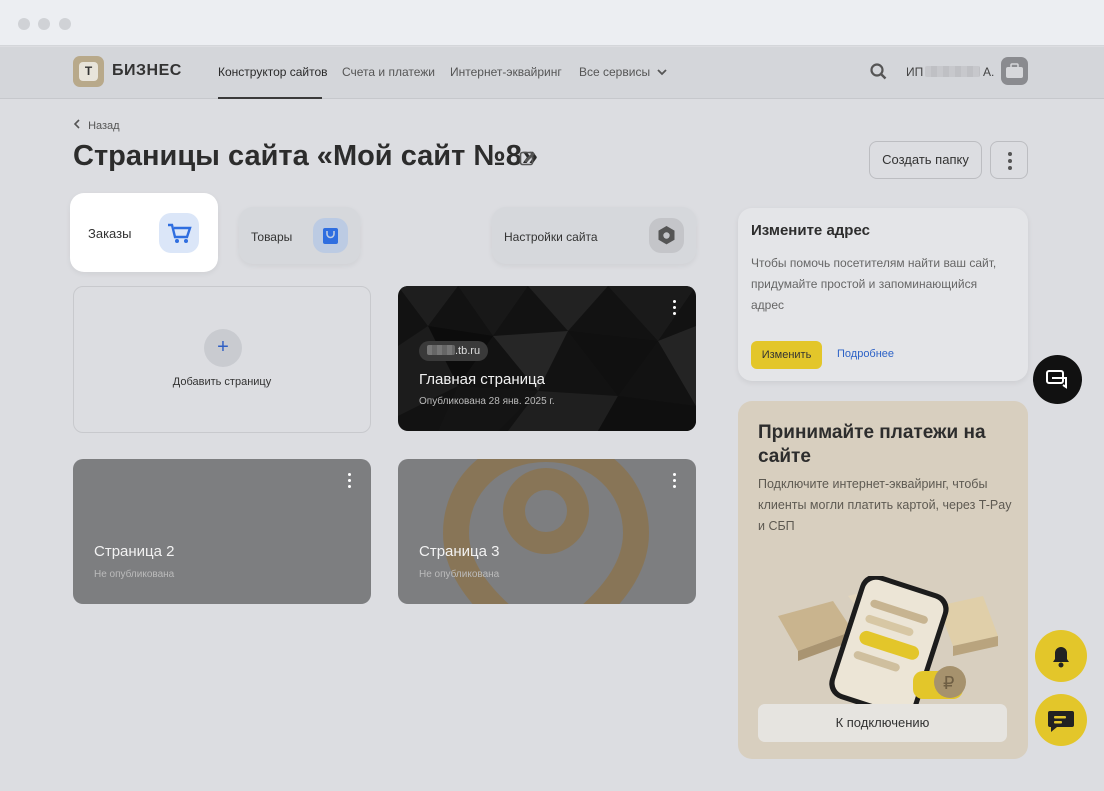 The image size is (1104, 791). Describe the element at coordinates (299, 235) in the screenshot. I see `products-tile: Товары` at that location.